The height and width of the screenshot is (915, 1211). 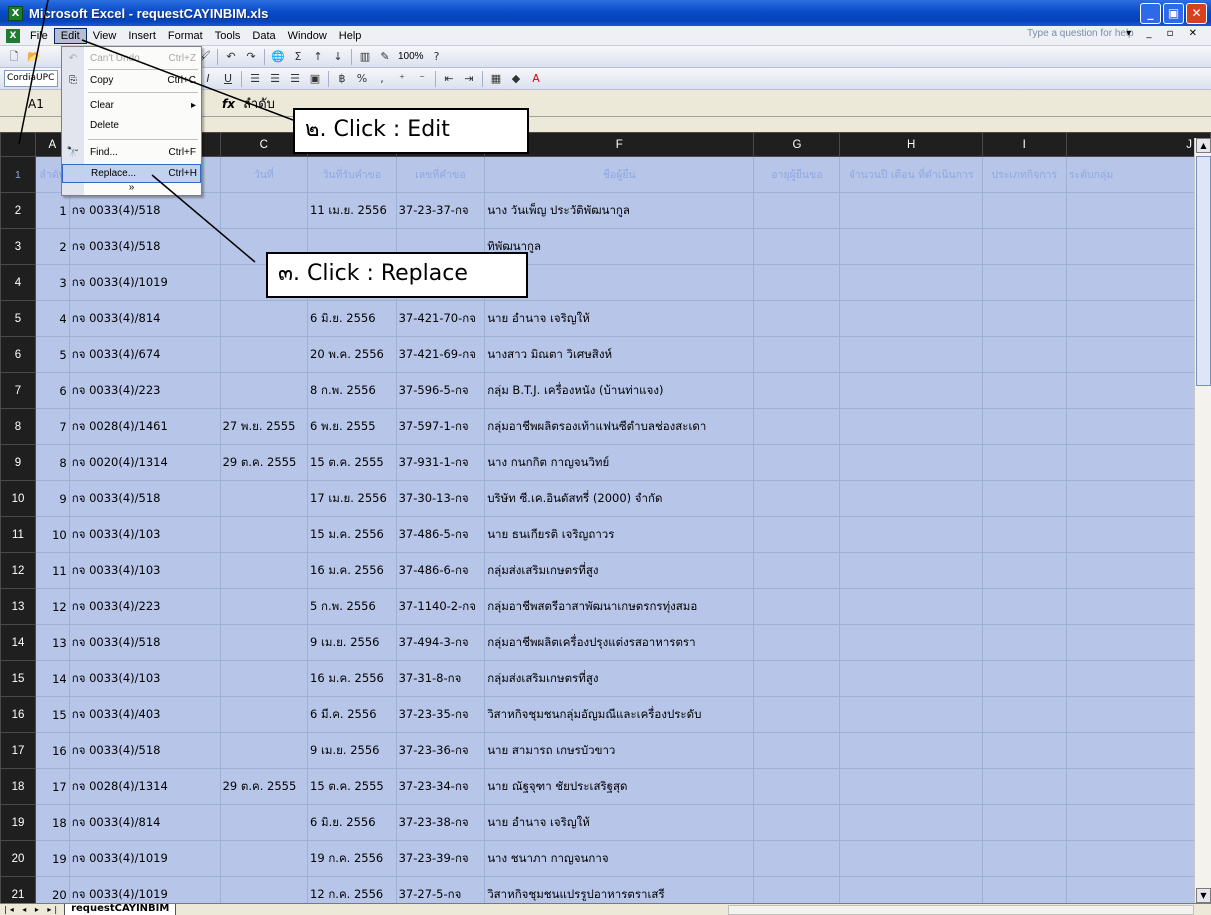 I want to click on table-cell: นาย ณัฐจุฑา ชัยประเสริฐสุด, so click(x=619, y=786).